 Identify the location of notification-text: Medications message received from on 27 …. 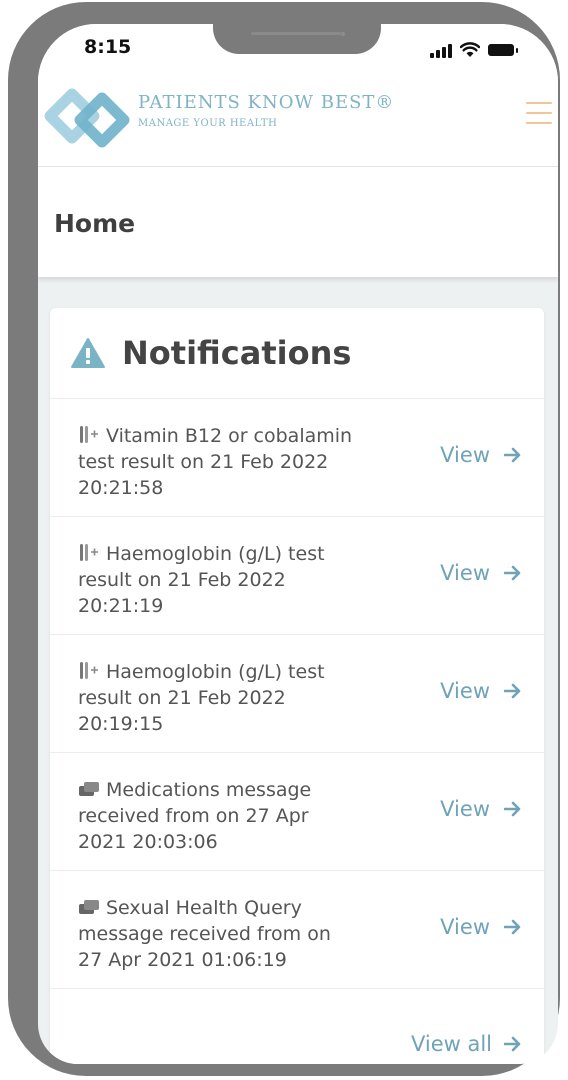
(195, 816).